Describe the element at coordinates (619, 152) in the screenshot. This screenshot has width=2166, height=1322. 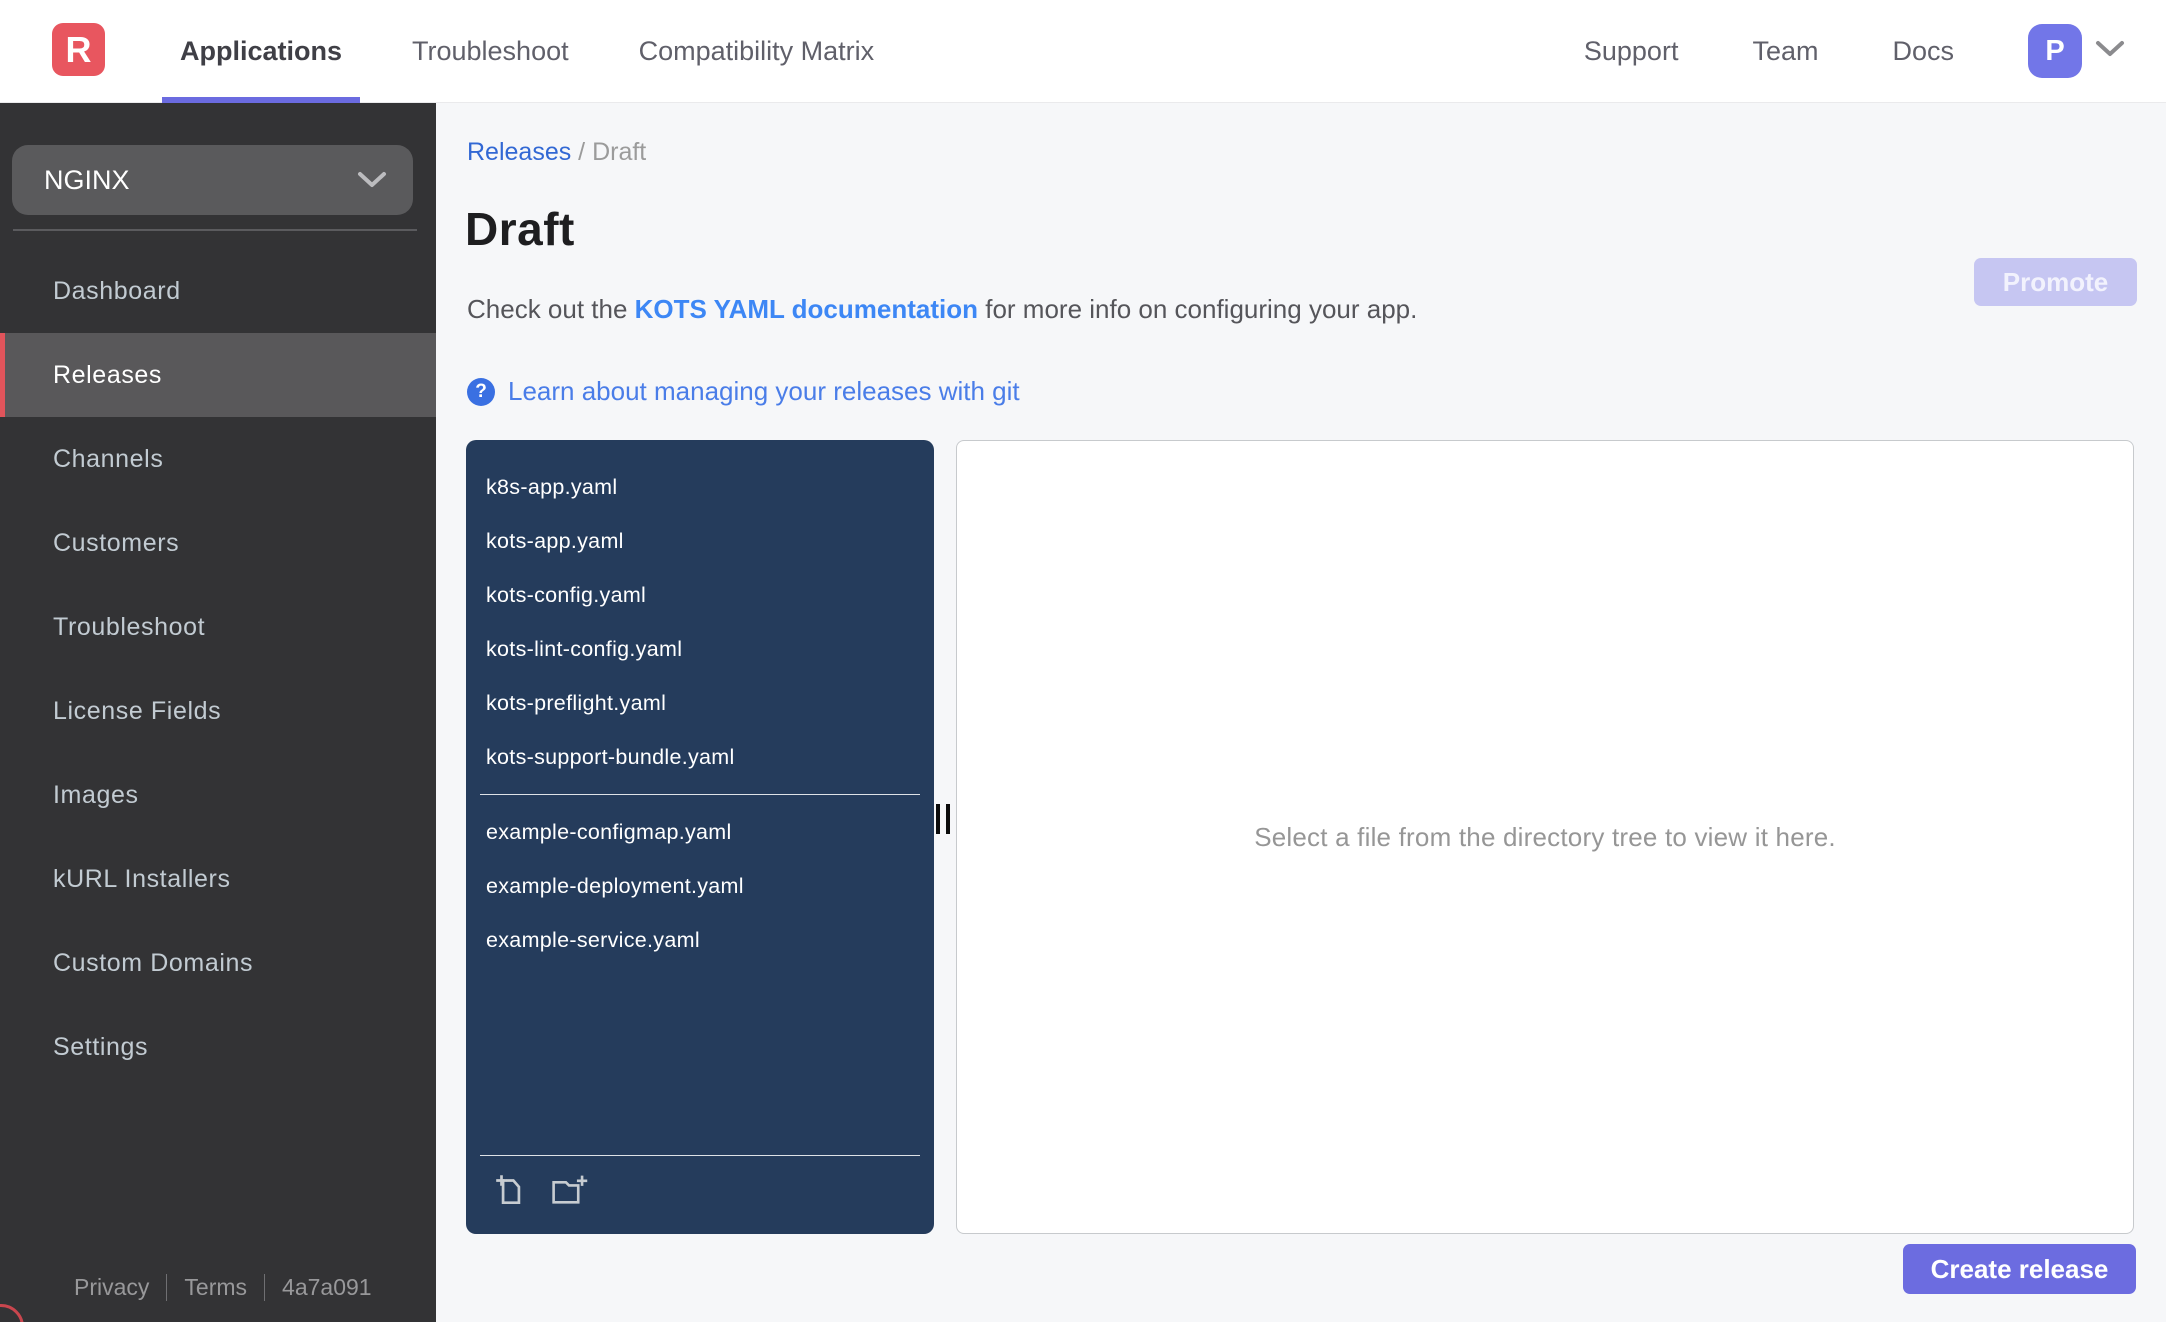
I see `breadcrumb-current: Draft` at that location.